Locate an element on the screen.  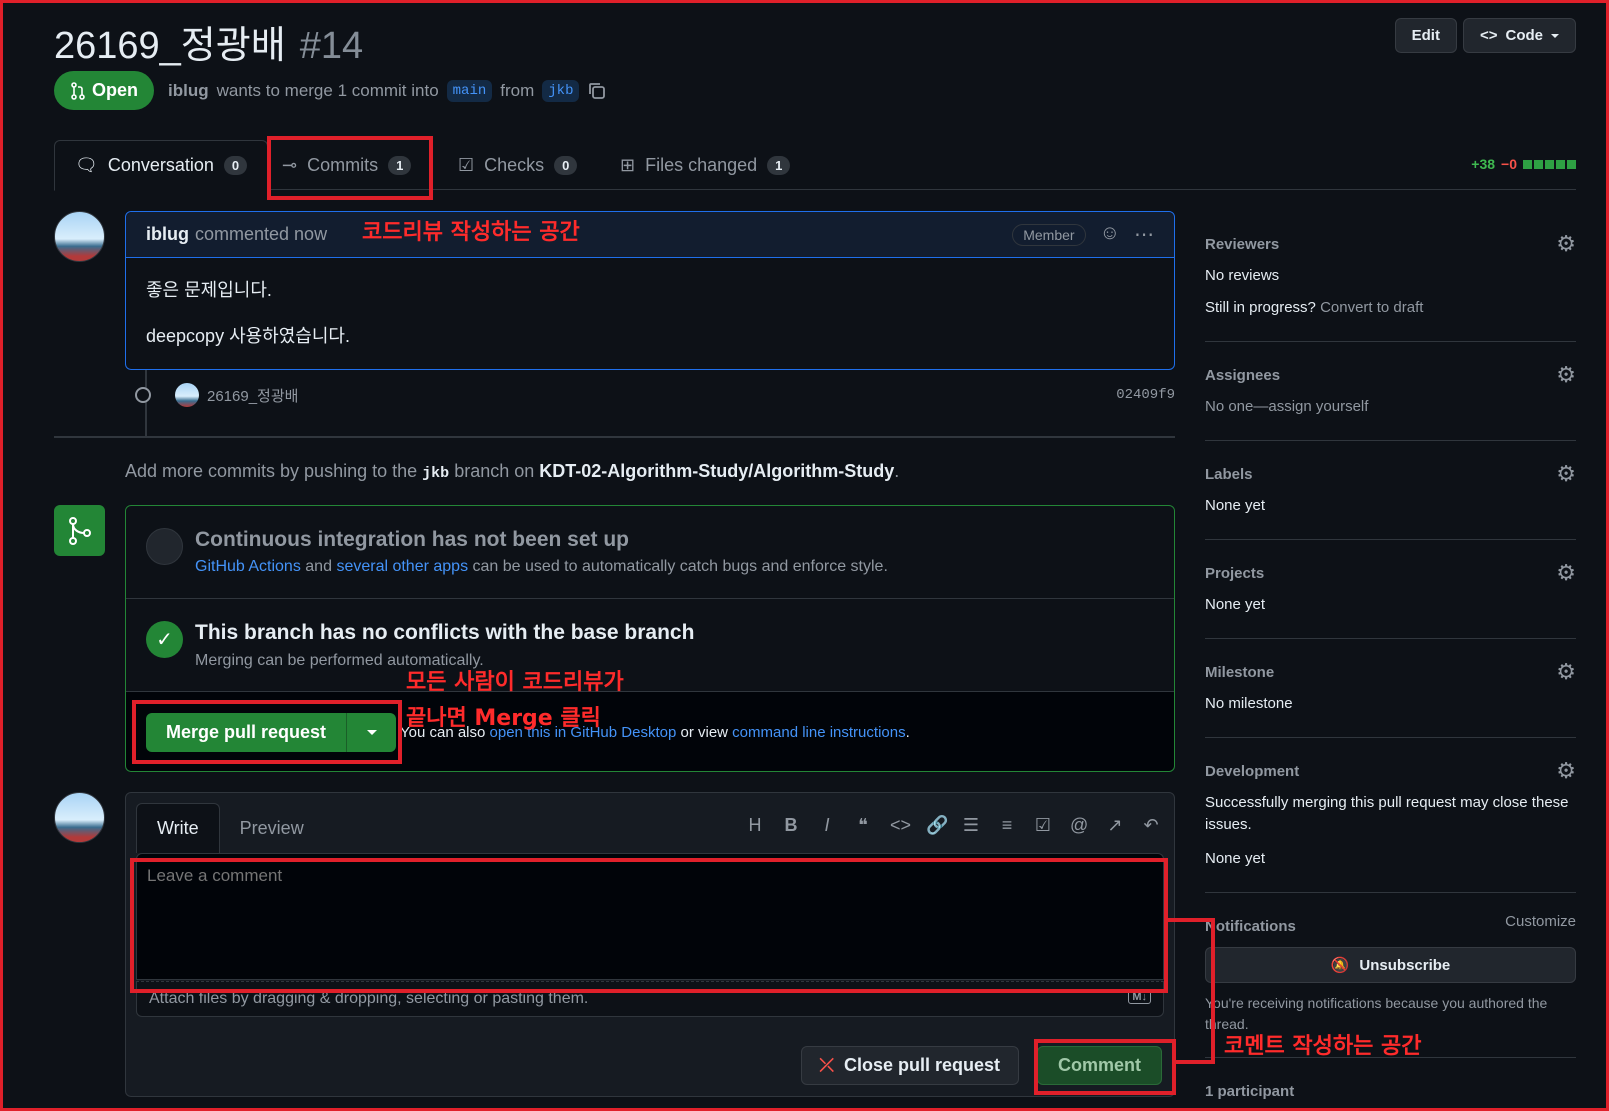
tab-preview: Preview is located at coordinates (272, 828).